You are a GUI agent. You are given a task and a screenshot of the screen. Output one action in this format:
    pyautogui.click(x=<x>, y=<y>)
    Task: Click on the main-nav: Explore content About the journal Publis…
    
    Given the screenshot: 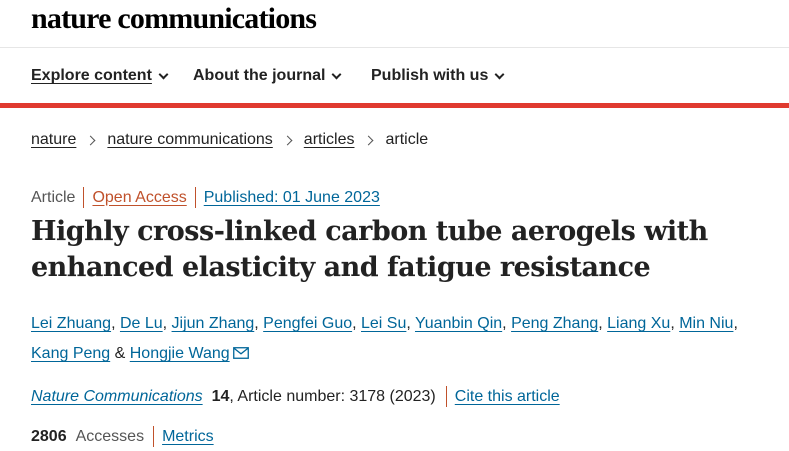 What is the action you would take?
    pyautogui.click(x=394, y=75)
    